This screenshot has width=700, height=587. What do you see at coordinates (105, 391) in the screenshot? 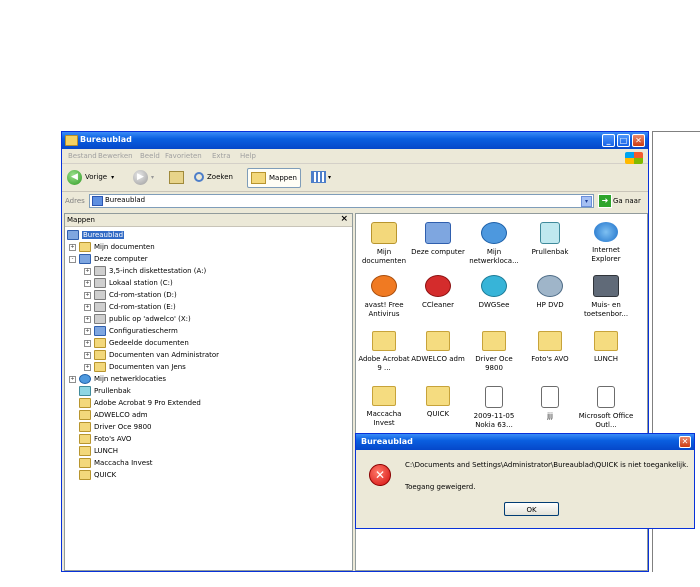
I see `tree-item: Prullenbak` at bounding box center [105, 391].